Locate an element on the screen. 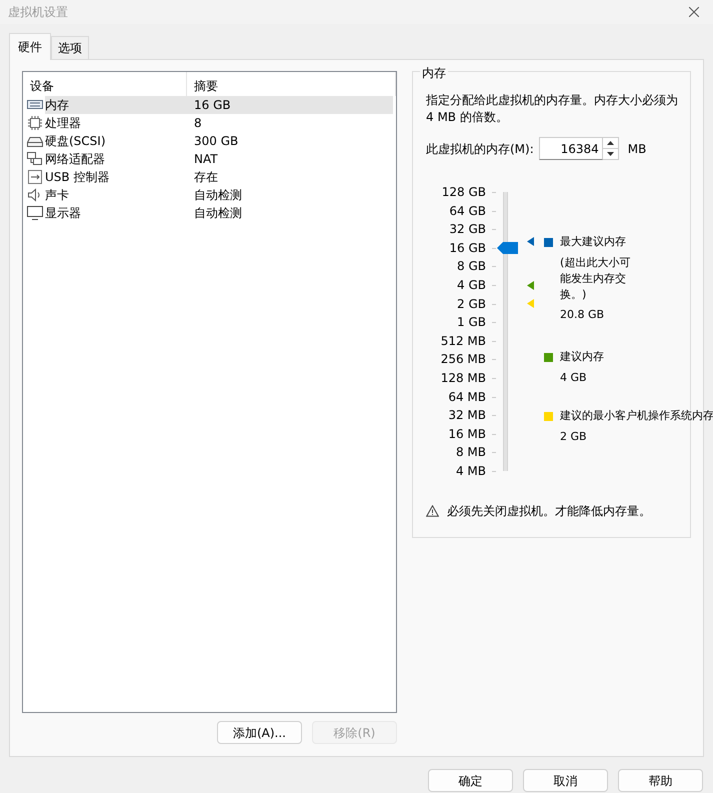 The image size is (713, 793). scale-label: 64 GB is located at coordinates (467, 211).